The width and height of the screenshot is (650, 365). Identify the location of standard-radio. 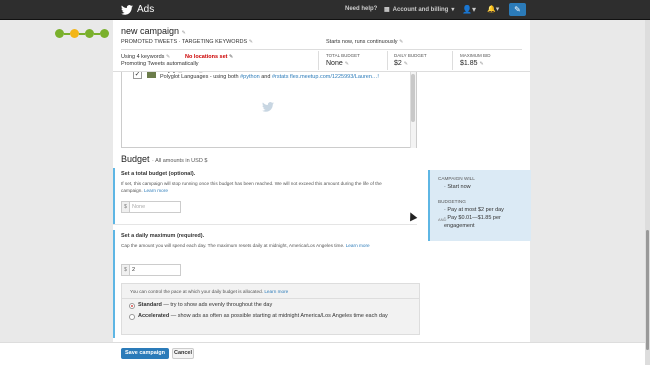
(132, 306).